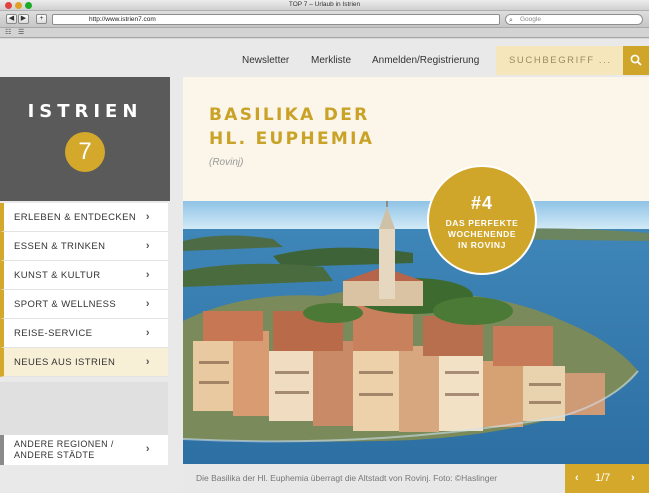 This screenshot has height=493, width=649. I want to click on menu-item-label: NEUES AUS ISTRIEN, so click(65, 362).